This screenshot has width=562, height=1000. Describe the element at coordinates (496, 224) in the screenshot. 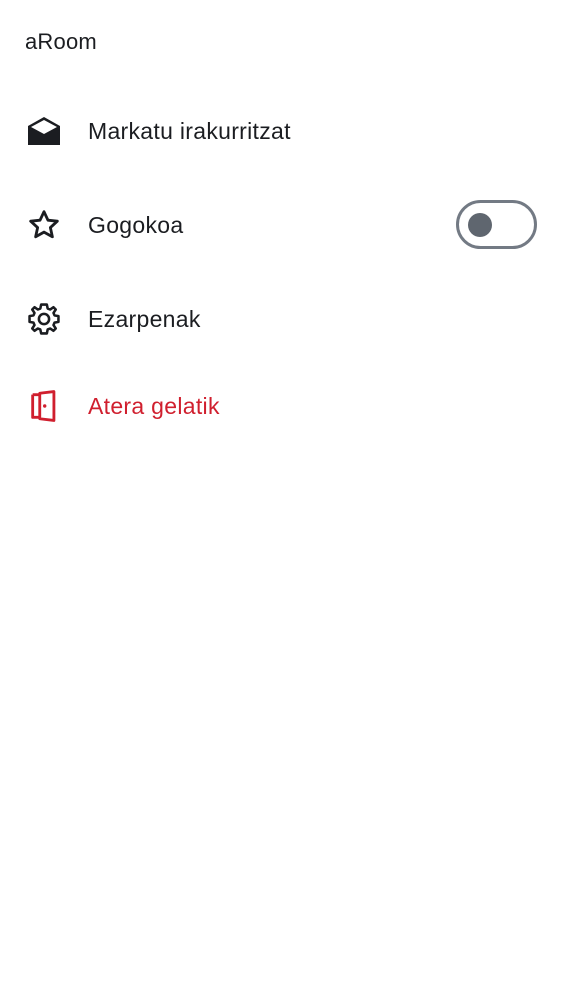

I see `favourite-toggle` at that location.